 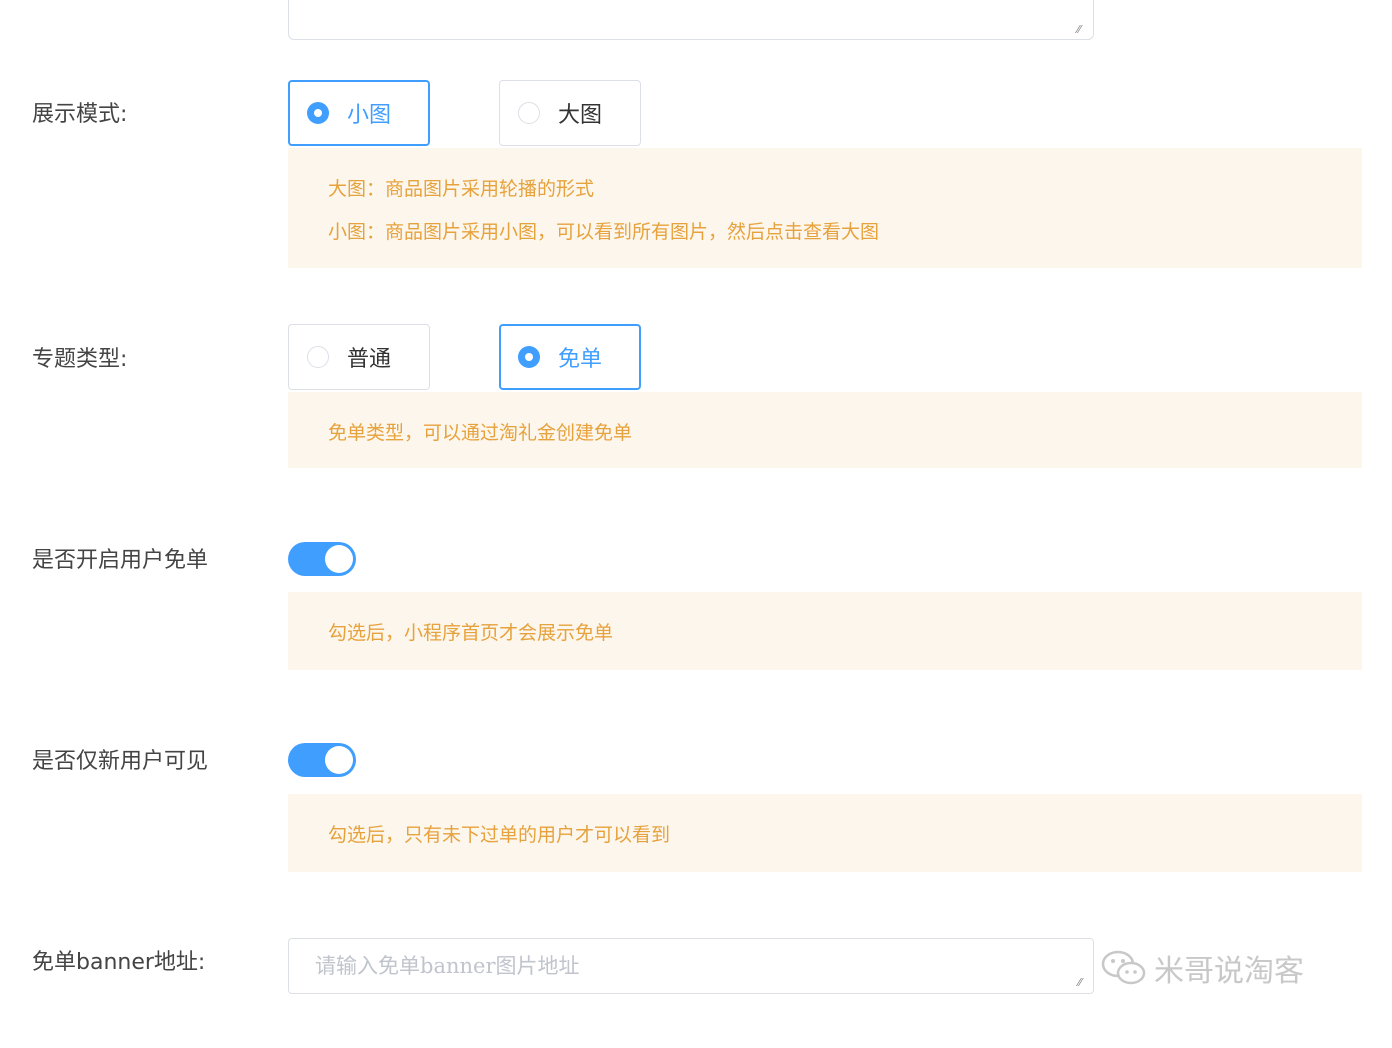 I want to click on banner-url-input, so click(x=691, y=966).